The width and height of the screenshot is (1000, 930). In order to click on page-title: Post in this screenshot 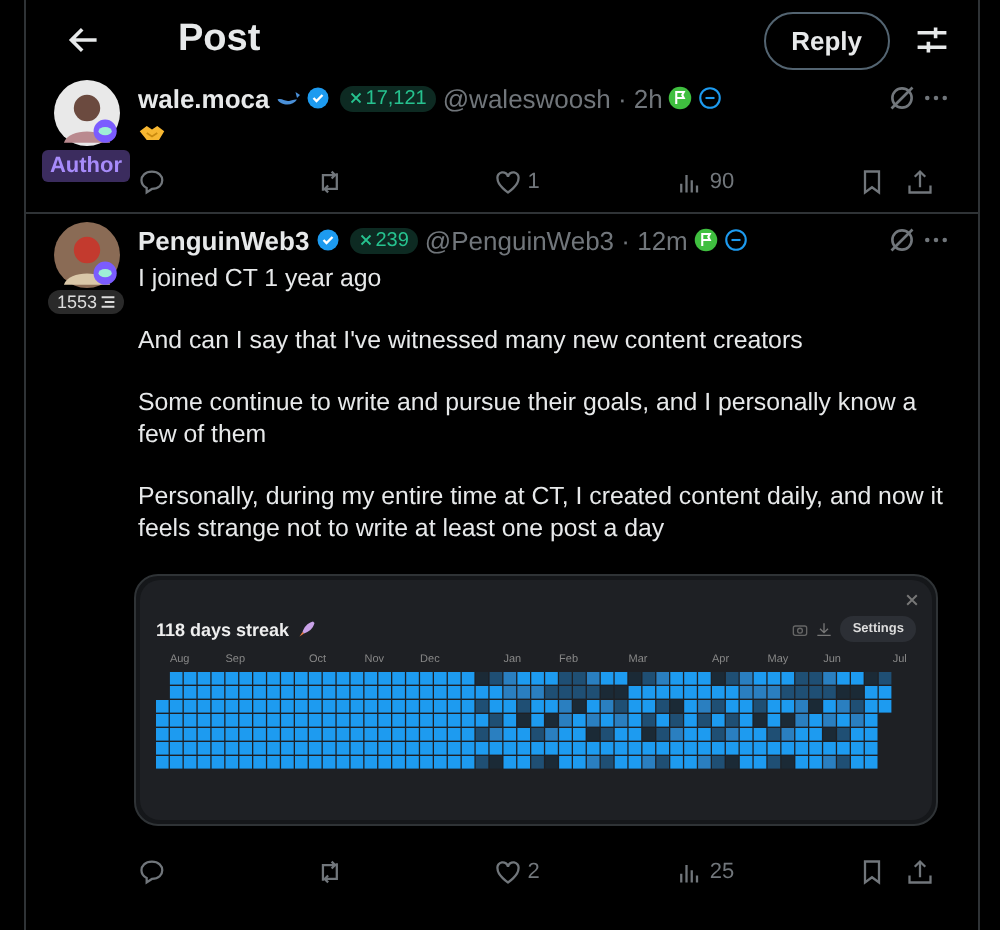, I will do `click(220, 40)`.